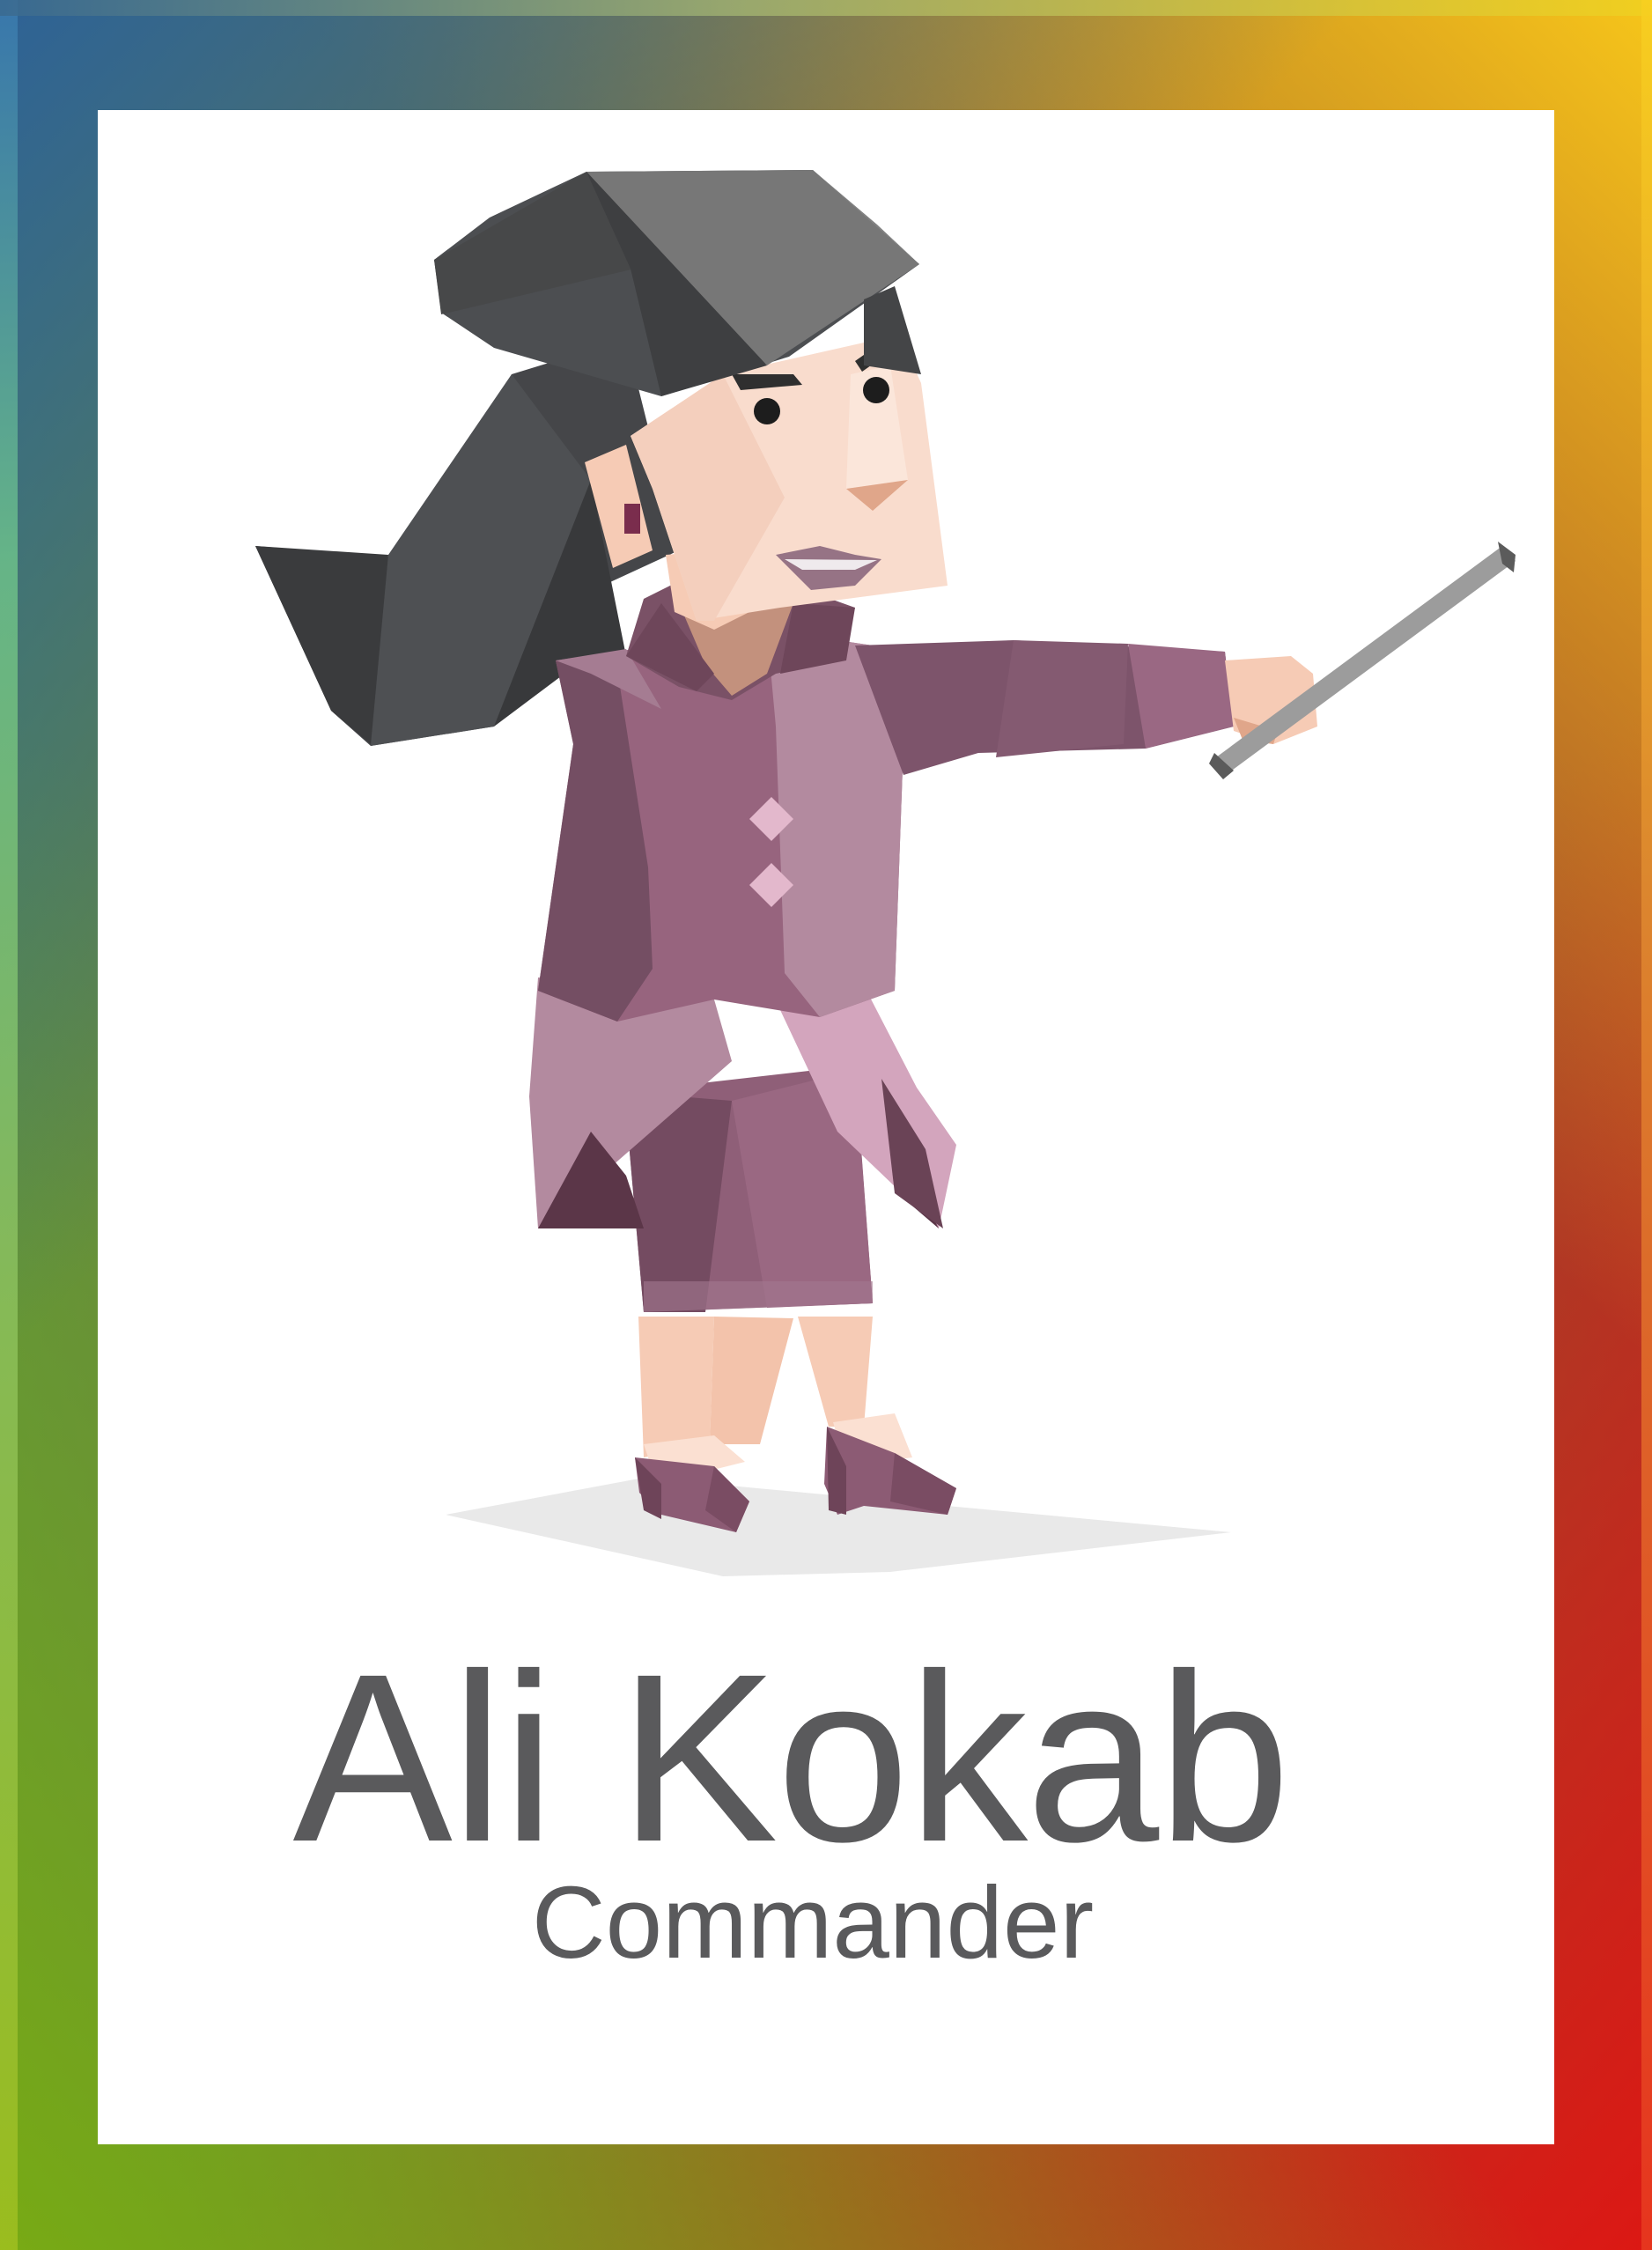 The image size is (1652, 2250). Describe the element at coordinates (767, 411) in the screenshot. I see `eye-left` at that location.